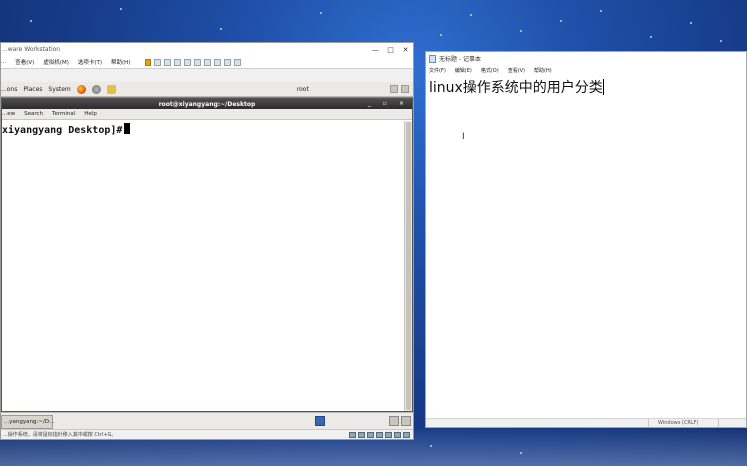  Describe the element at coordinates (586, 70) in the screenshot. I see `notepad-menubar: 文件(F) 编辑(E) 格式(O) 查看(V) 帮助(H)` at that location.